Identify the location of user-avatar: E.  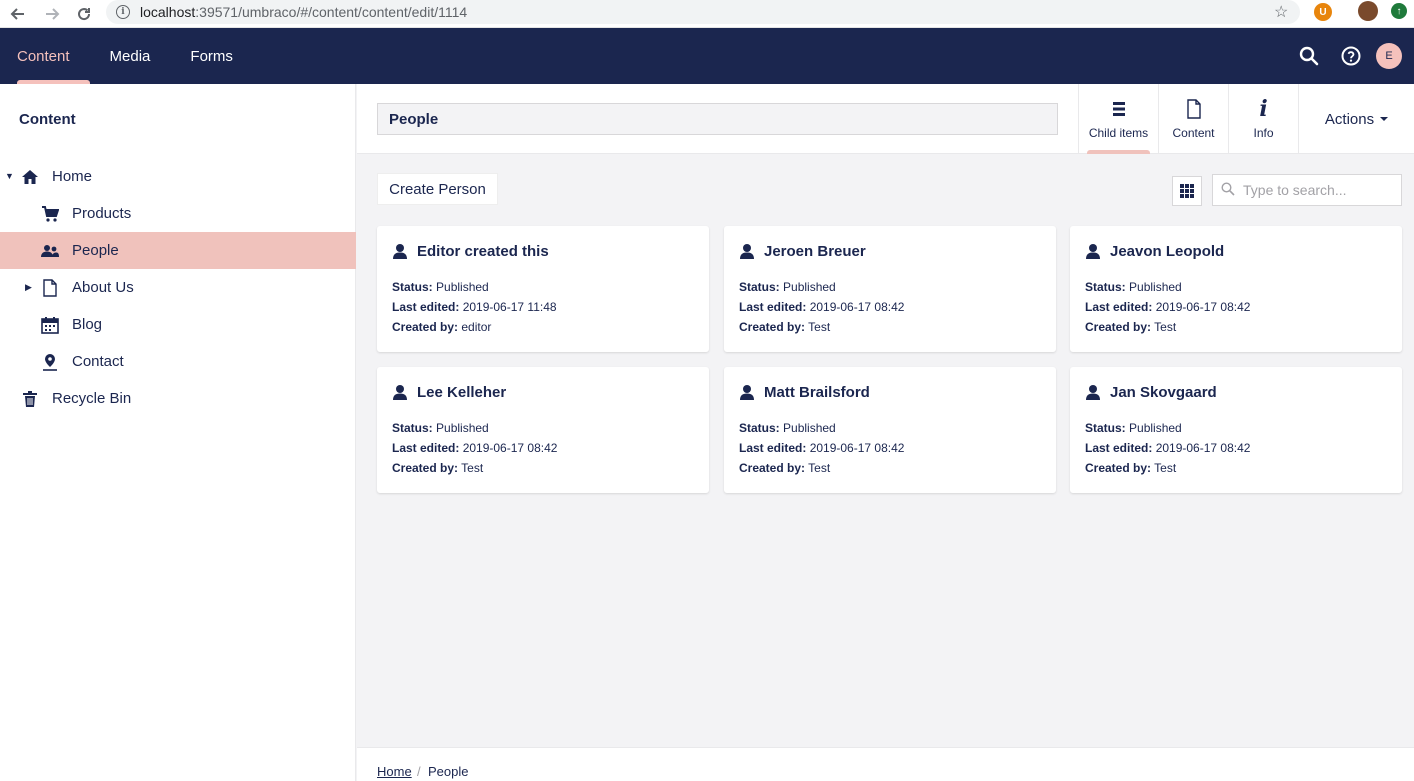
(1389, 56).